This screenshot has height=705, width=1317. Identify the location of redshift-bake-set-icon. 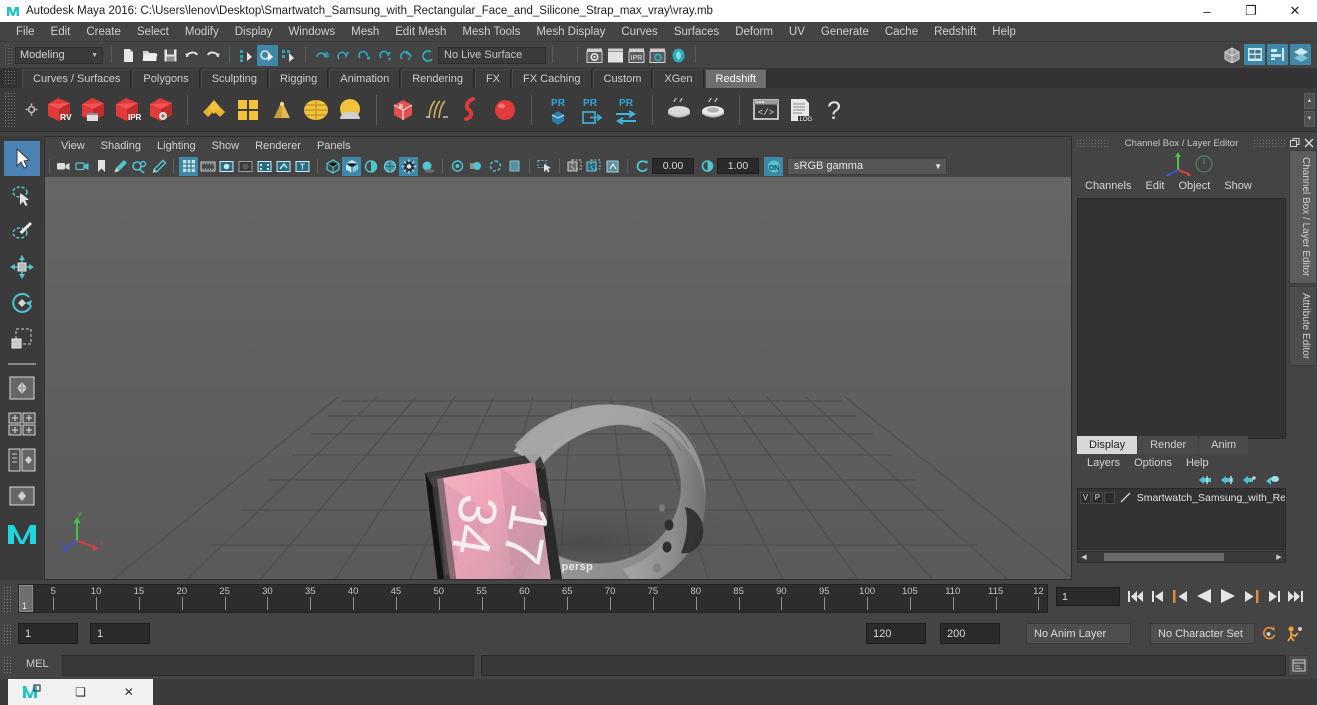
(713, 110).